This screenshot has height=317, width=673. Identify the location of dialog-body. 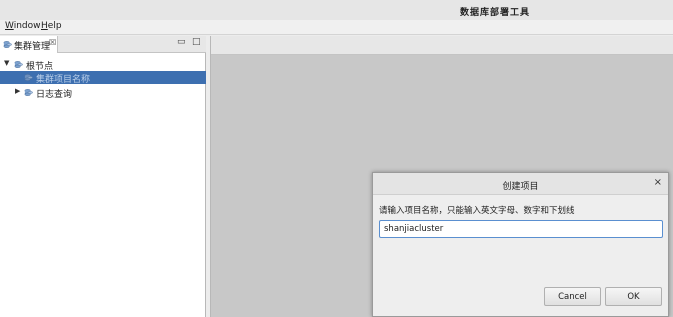
(520, 261).